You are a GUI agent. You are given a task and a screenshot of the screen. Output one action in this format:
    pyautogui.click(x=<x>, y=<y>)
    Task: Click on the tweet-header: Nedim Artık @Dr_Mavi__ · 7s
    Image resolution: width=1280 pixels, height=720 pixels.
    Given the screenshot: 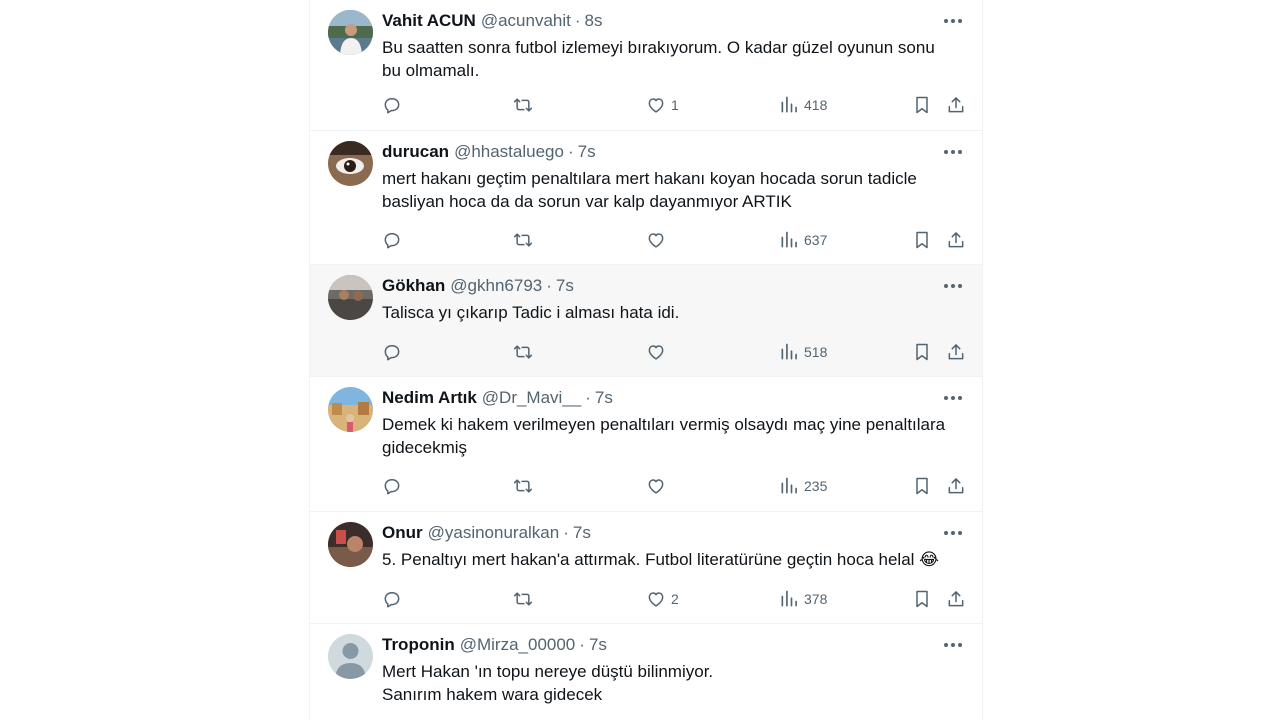 What is the action you would take?
    pyautogui.click(x=497, y=398)
    